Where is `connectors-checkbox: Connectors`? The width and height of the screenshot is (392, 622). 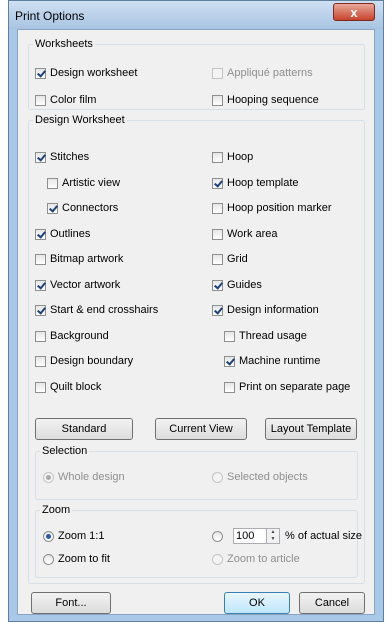 connectors-checkbox: Connectors is located at coordinates (82, 208).